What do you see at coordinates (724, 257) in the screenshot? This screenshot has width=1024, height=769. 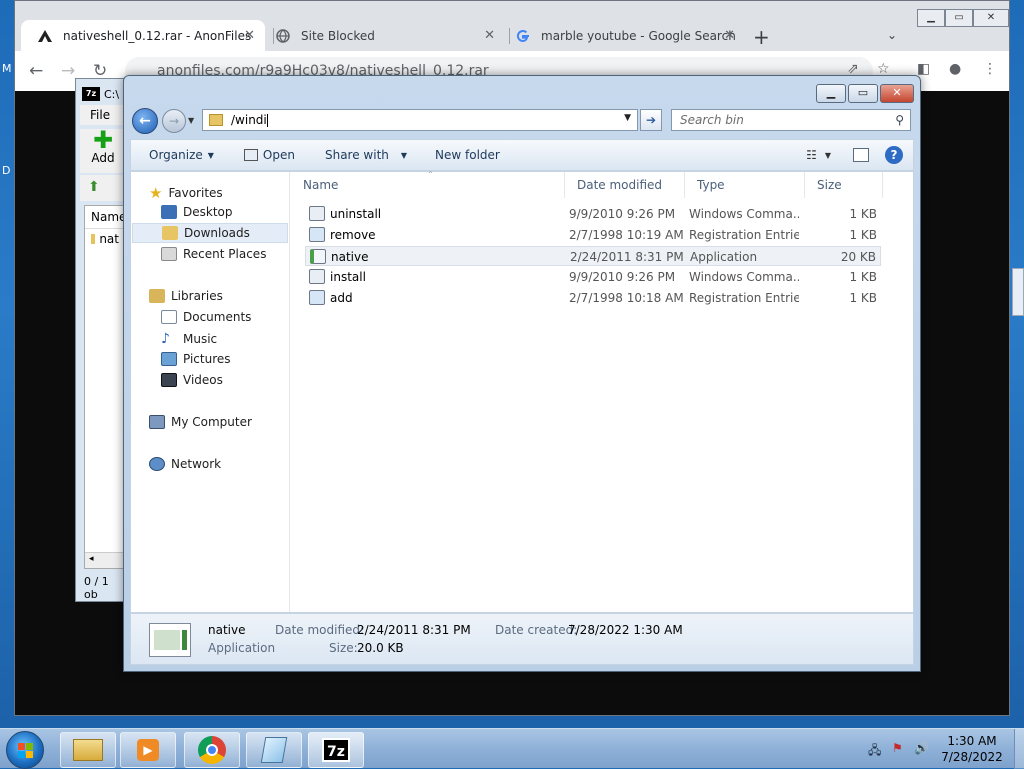 I see `file-type: Application` at bounding box center [724, 257].